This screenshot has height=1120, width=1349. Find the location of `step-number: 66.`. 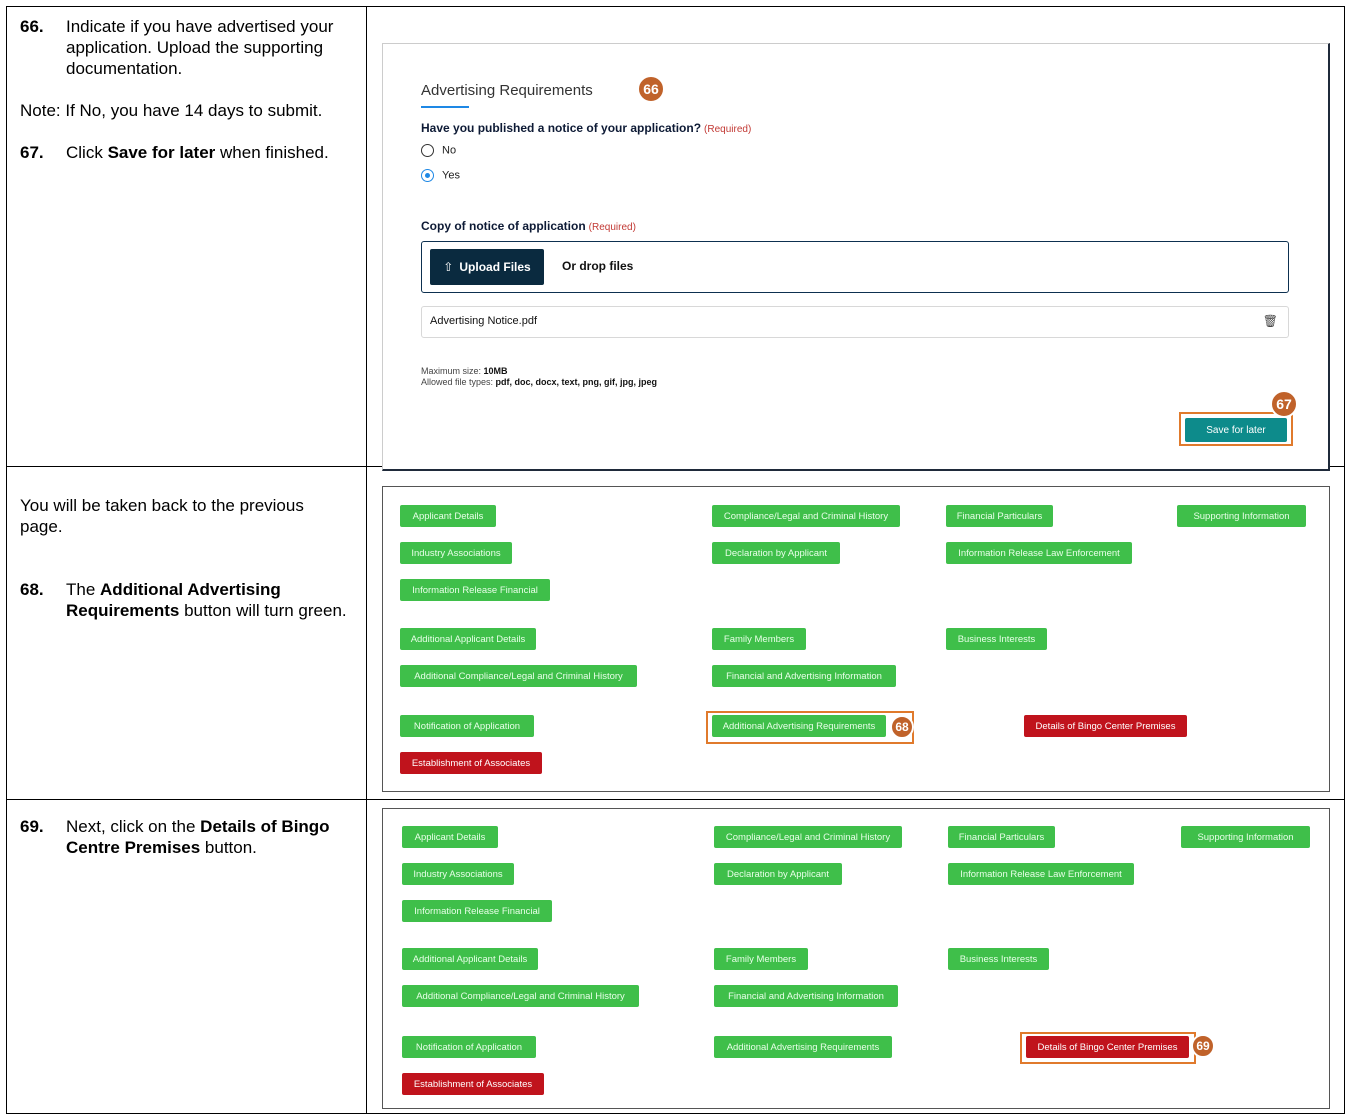

step-number: 66. is located at coordinates (32, 26).